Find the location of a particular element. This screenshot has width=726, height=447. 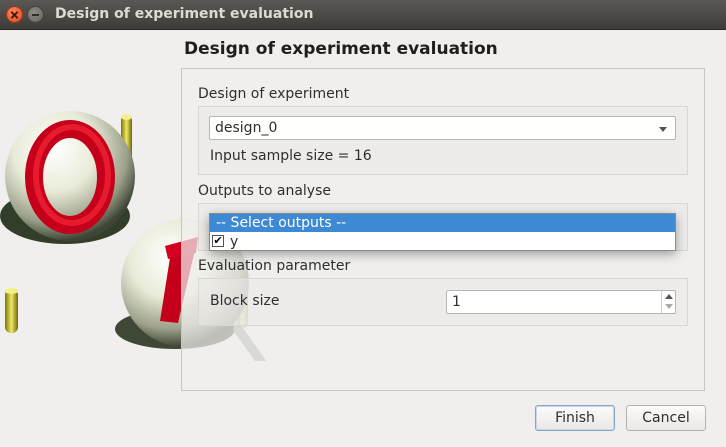

minimize-icon is located at coordinates (35, 14).